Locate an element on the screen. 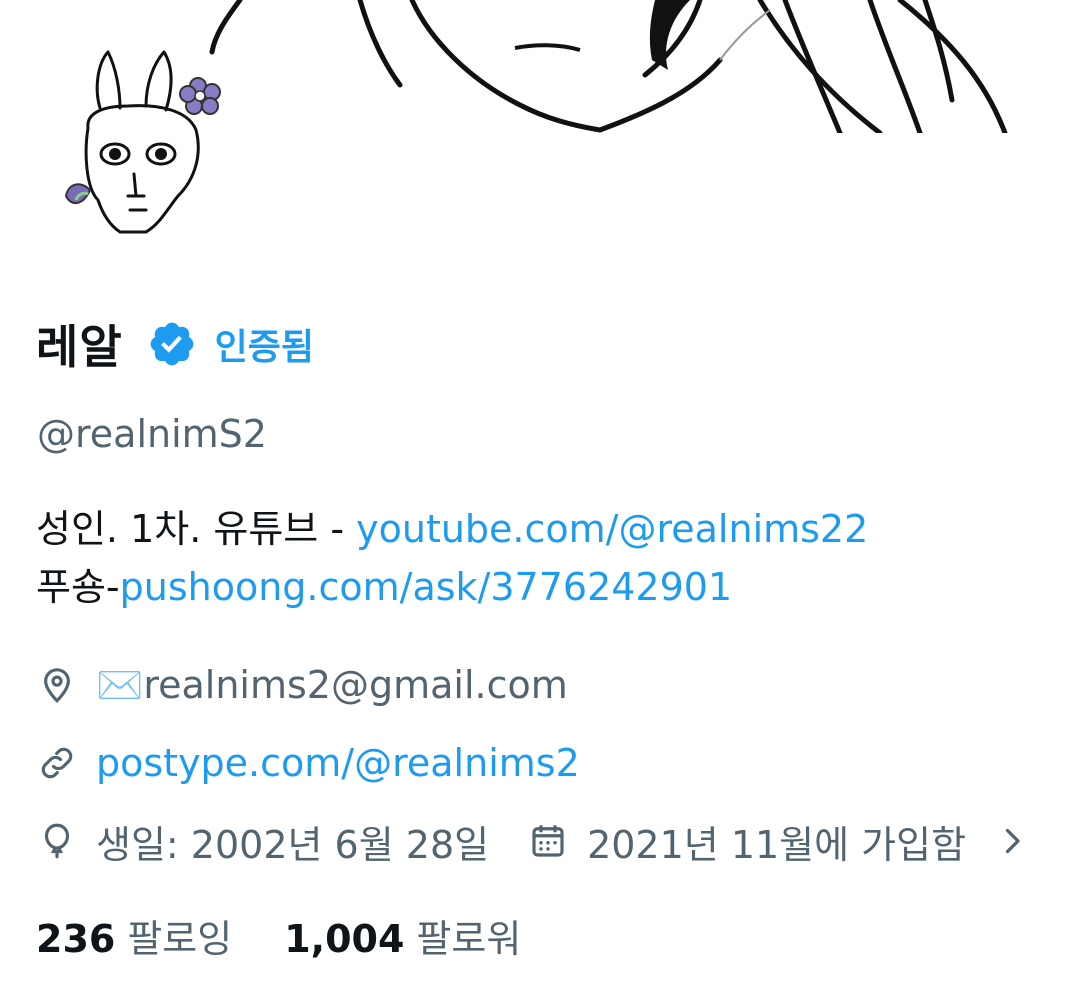 Image resolution: width=1080 pixels, height=991 pixels. joined-text: 2021년 11월에 가입함 is located at coordinates (777, 844).